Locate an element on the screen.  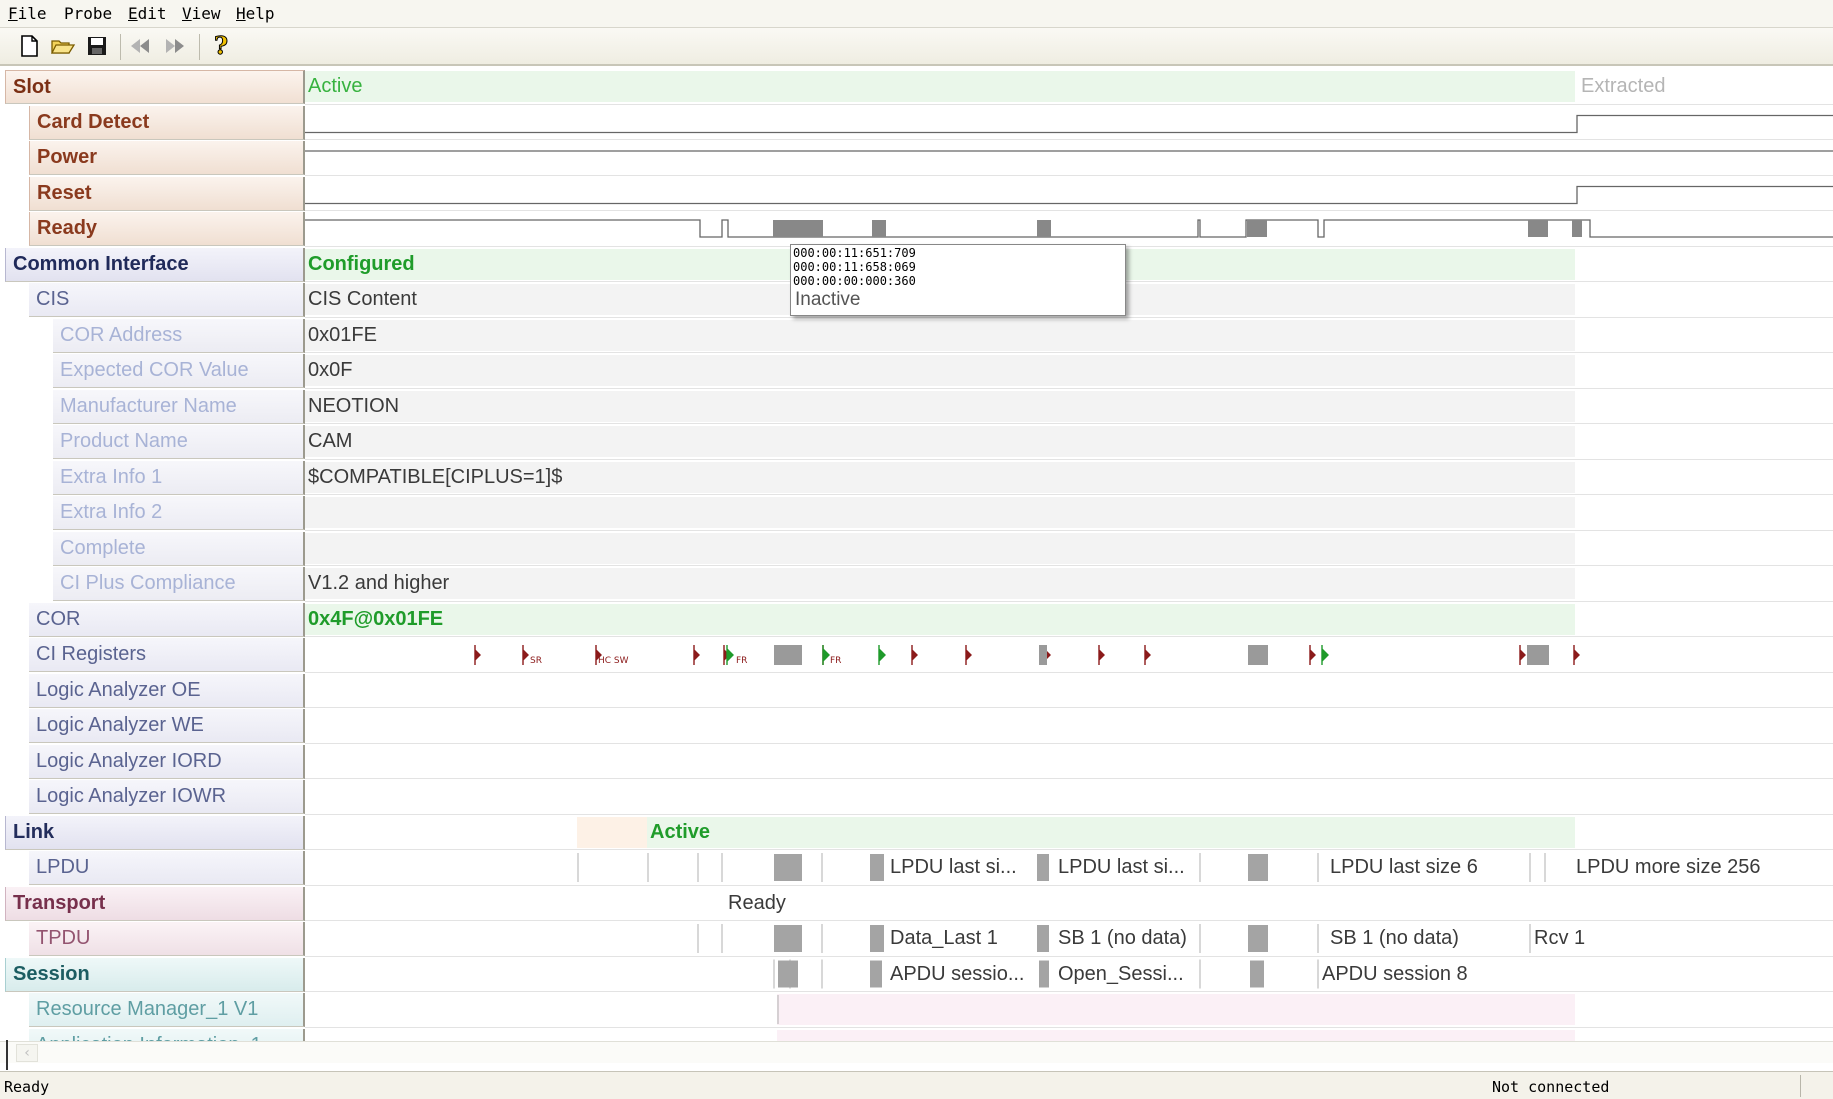
tooltip-time-1: 000:00:11:651:709 is located at coordinates (854, 253).